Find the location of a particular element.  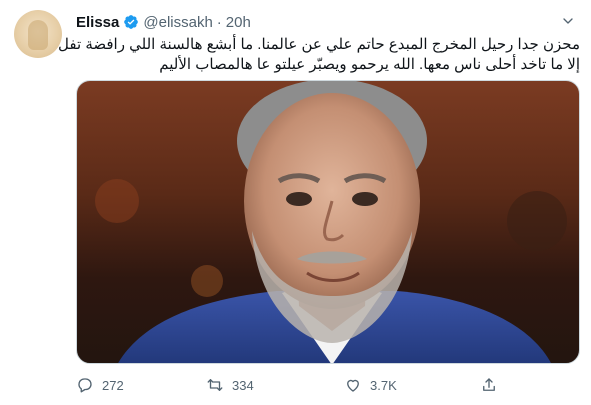

avatar-figure is located at coordinates (38, 35).